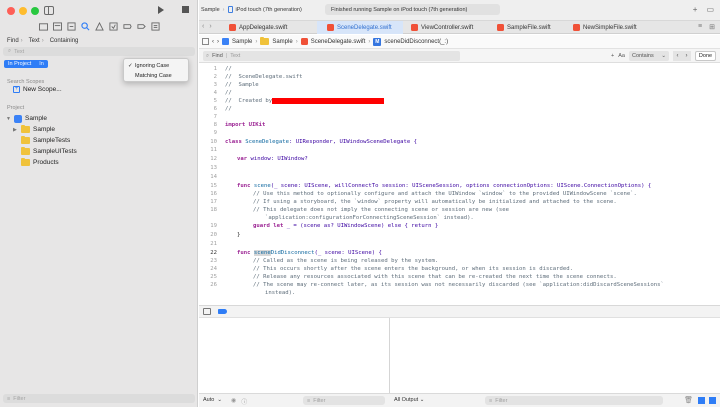  What do you see at coordinates (409, 400) in the screenshot?
I see `console-output-select: All Output ⌄` at bounding box center [409, 400].